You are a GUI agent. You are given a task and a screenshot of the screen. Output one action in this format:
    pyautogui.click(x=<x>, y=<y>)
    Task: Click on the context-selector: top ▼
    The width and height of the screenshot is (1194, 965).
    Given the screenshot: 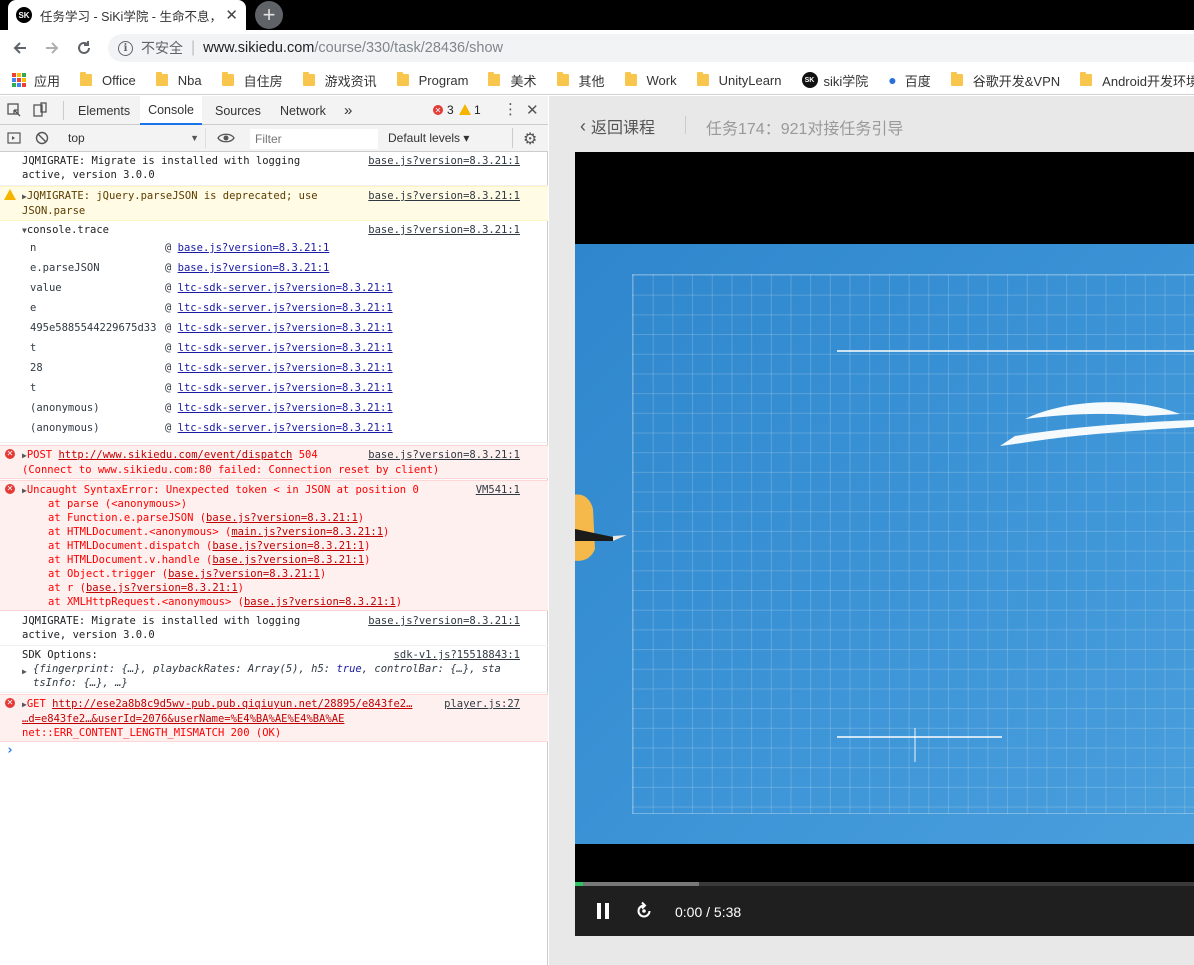 What is the action you would take?
    pyautogui.click(x=133, y=138)
    